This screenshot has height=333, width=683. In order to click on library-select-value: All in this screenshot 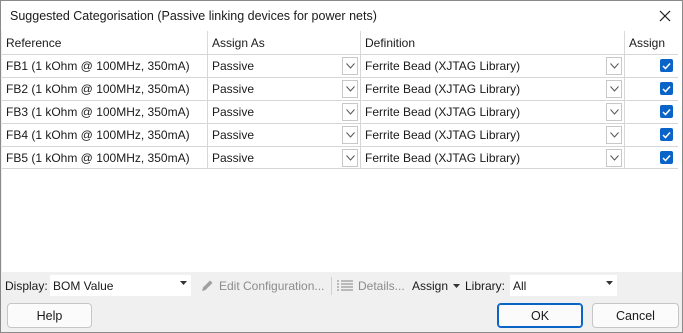, I will do `click(520, 286)`.